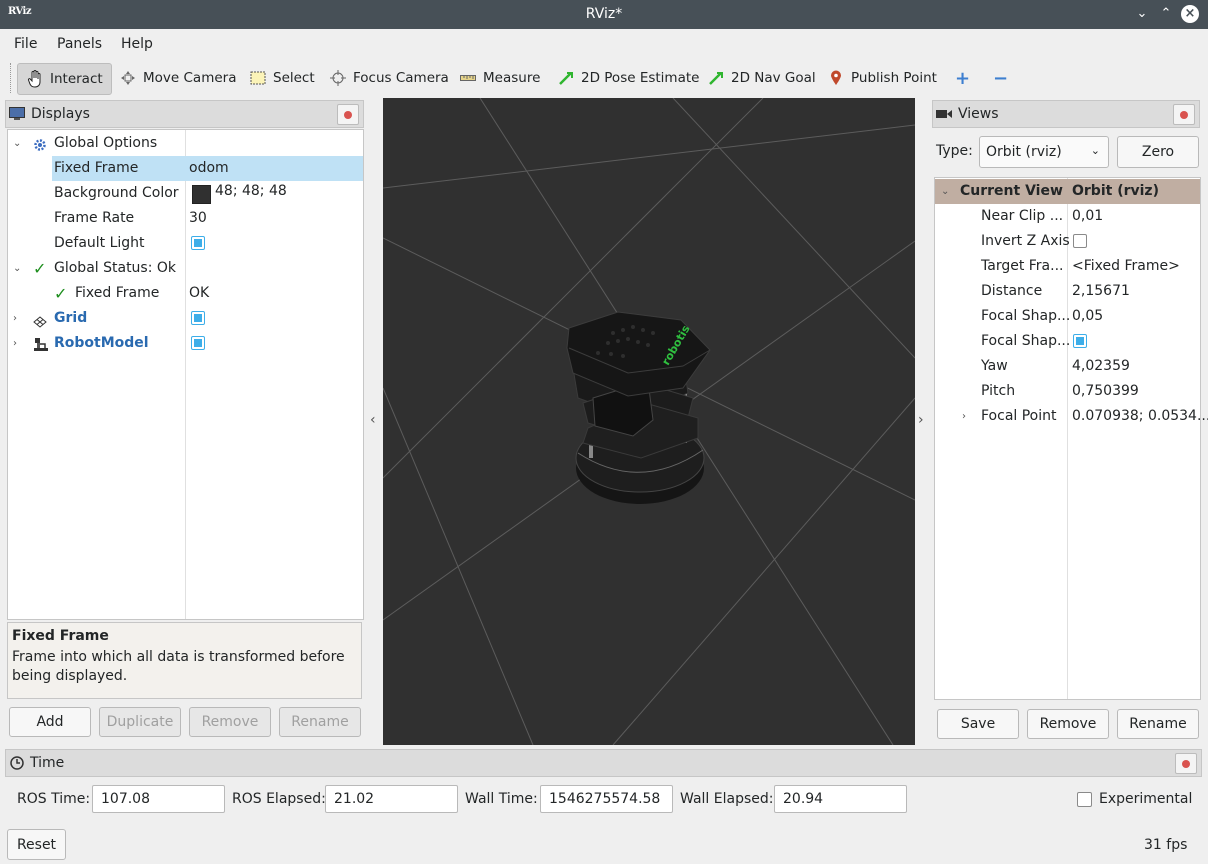 This screenshot has height=864, width=1208. Describe the element at coordinates (1101, 366) in the screenshot. I see `row-value: 4,02359` at that location.